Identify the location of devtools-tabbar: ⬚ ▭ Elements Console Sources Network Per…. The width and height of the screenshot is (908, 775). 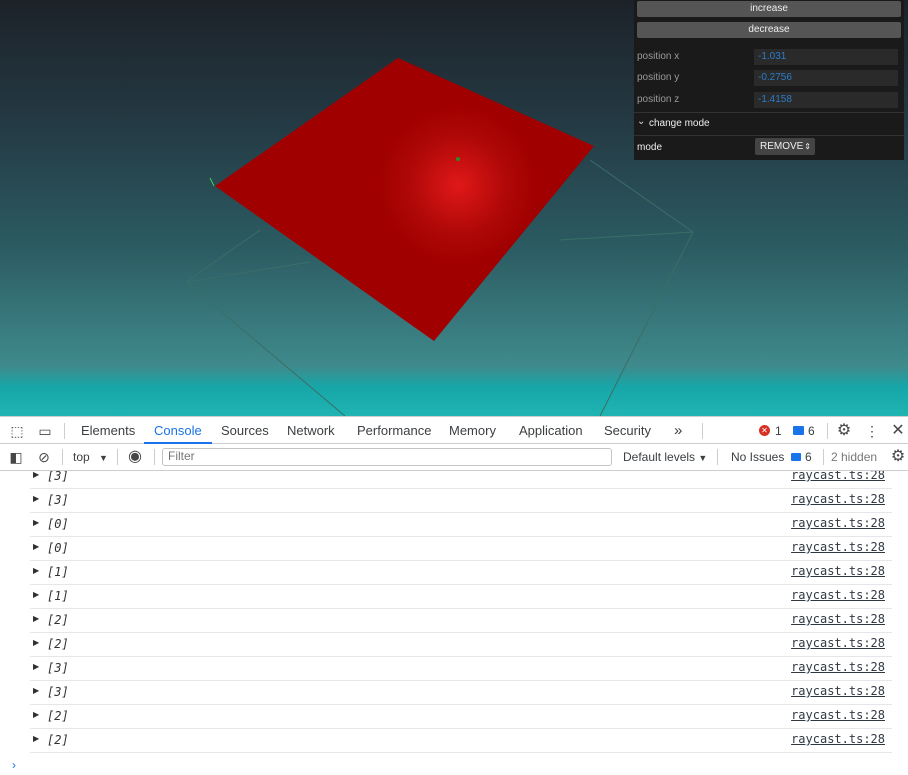
(454, 430).